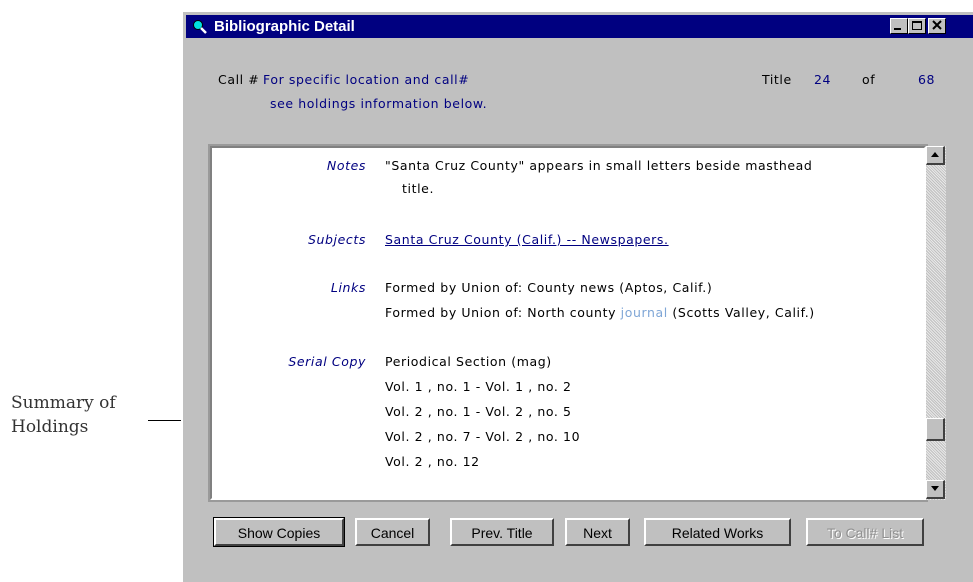 The height and width of the screenshot is (582, 973). Describe the element at coordinates (579, 26) in the screenshot. I see `title-bar: Bibliographic Detail` at that location.